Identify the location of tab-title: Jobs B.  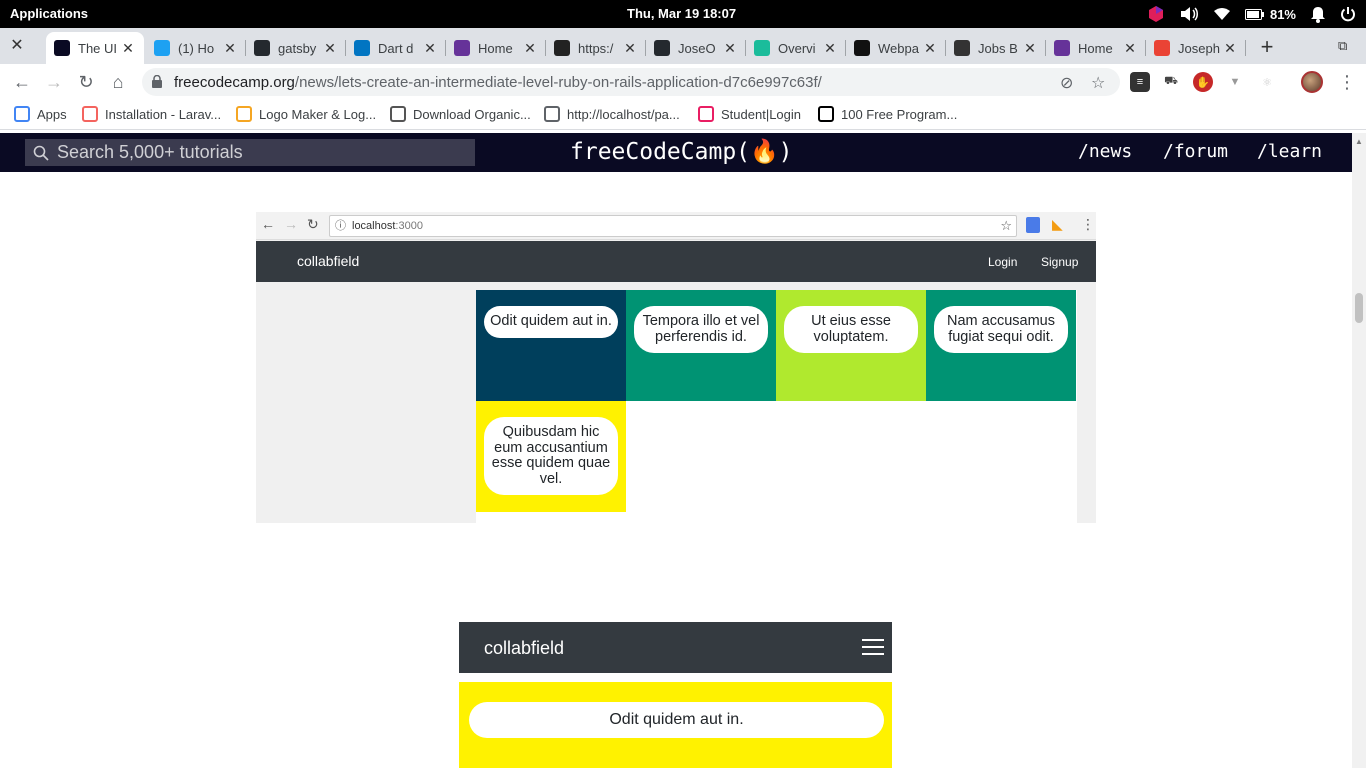
(998, 48).